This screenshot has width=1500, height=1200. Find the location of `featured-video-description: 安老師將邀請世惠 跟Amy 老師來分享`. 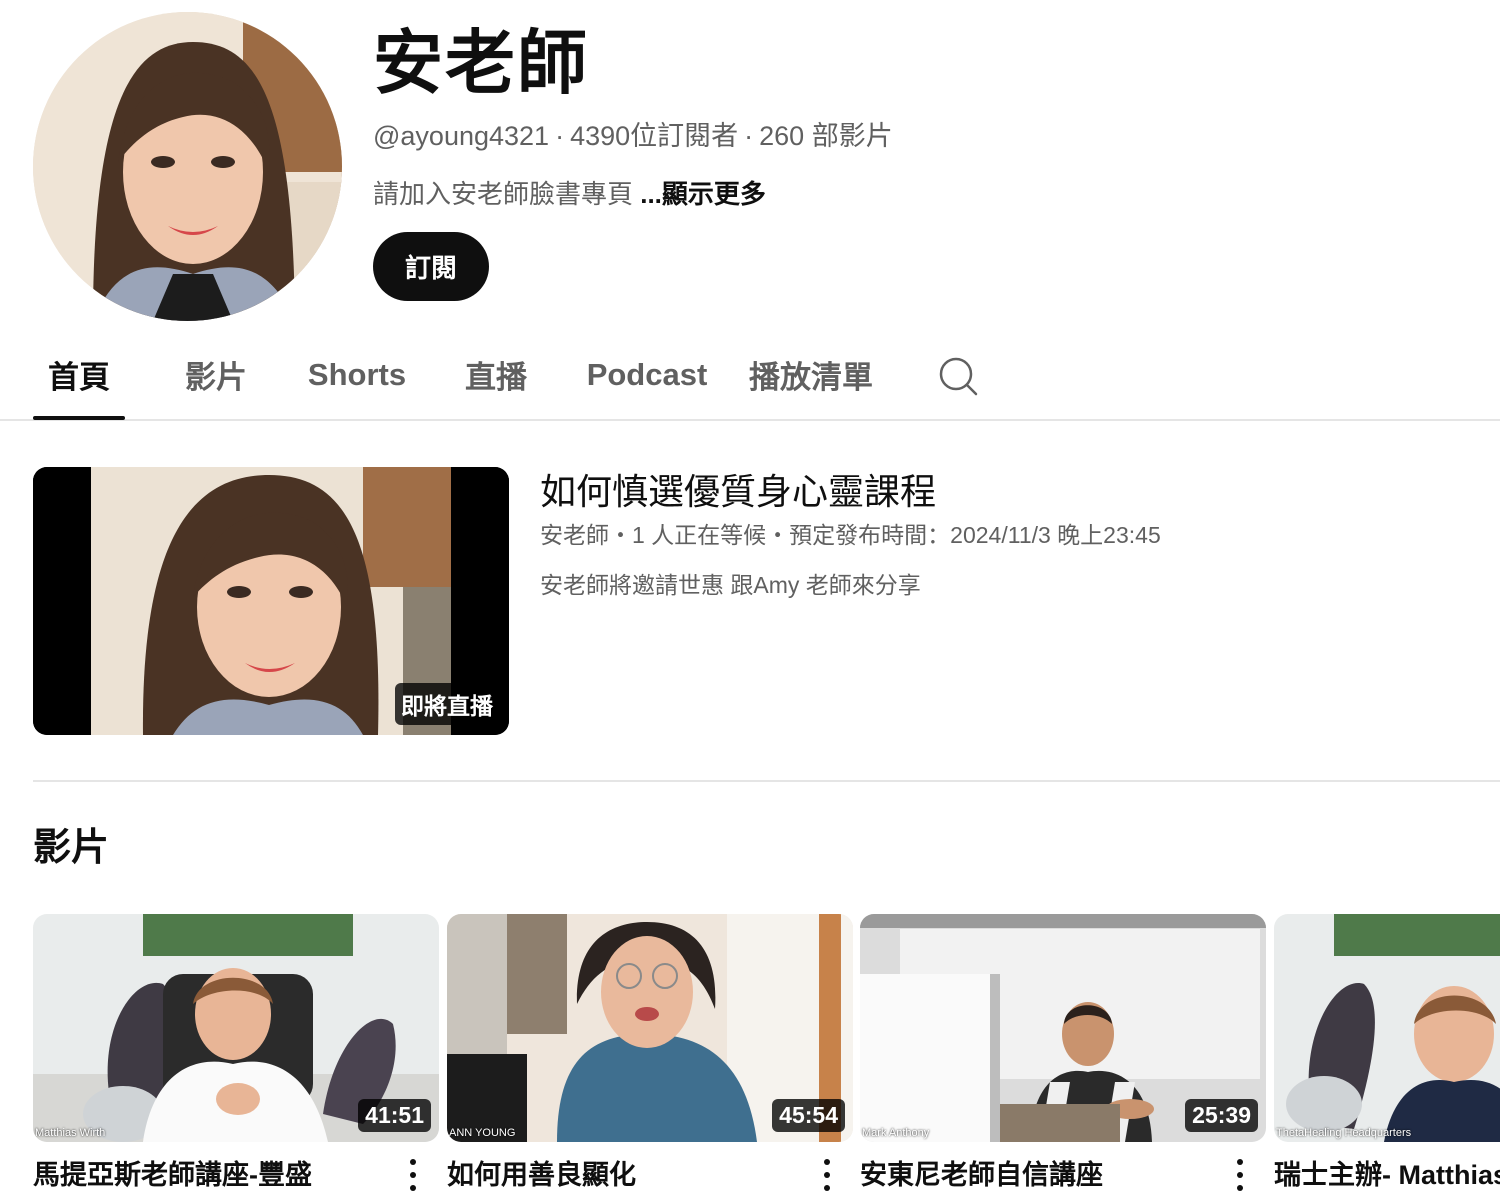

featured-video-description: 安老師將邀請世惠 跟Amy 老師來分享 is located at coordinates (730, 585).